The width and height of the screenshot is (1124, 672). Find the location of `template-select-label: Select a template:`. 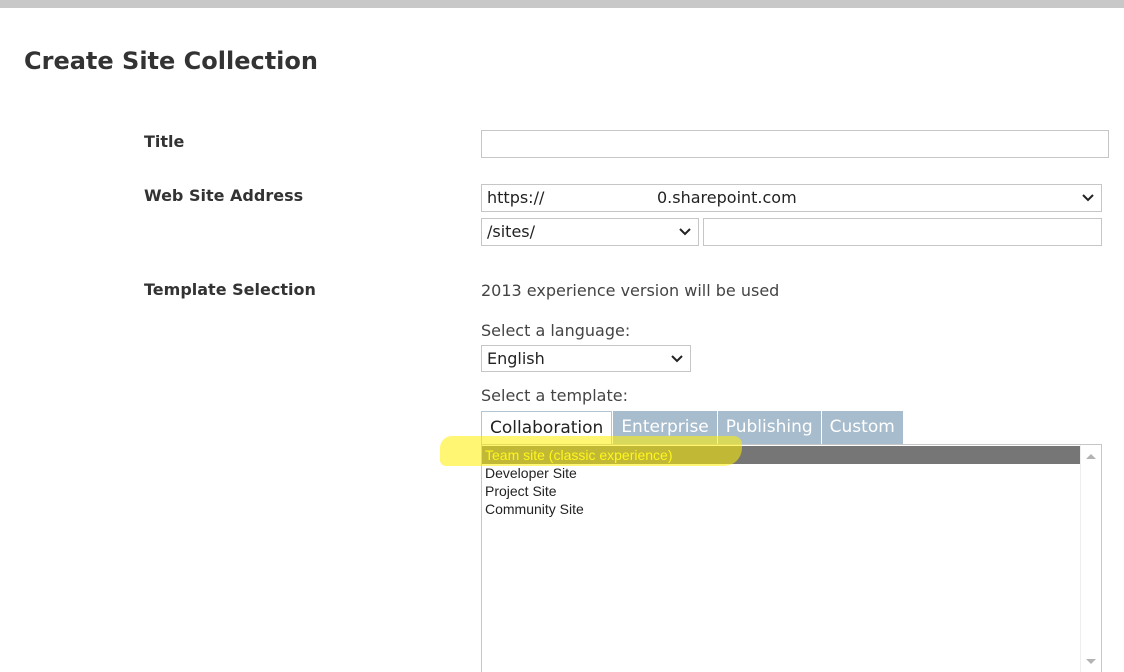

template-select-label: Select a template: is located at coordinates (554, 395).